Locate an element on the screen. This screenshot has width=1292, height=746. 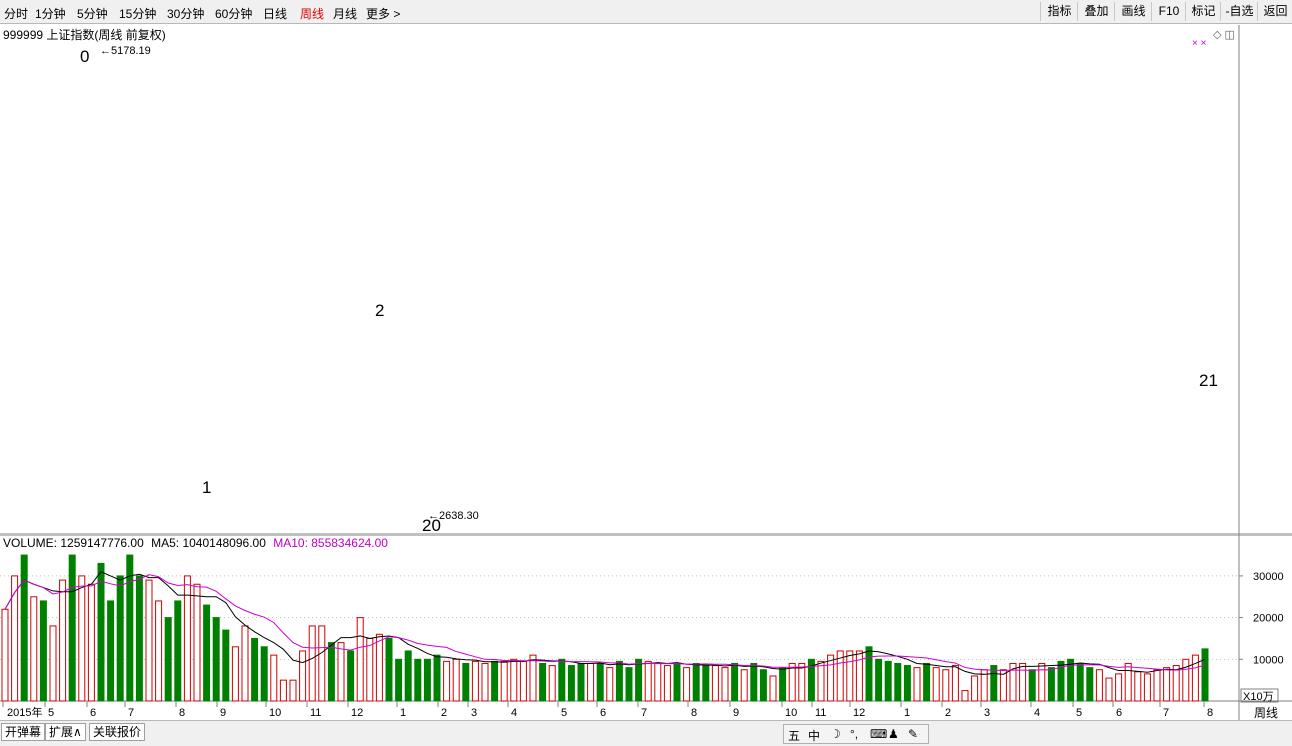
toolbar-button-5: -自选 is located at coordinates (1239, 11).